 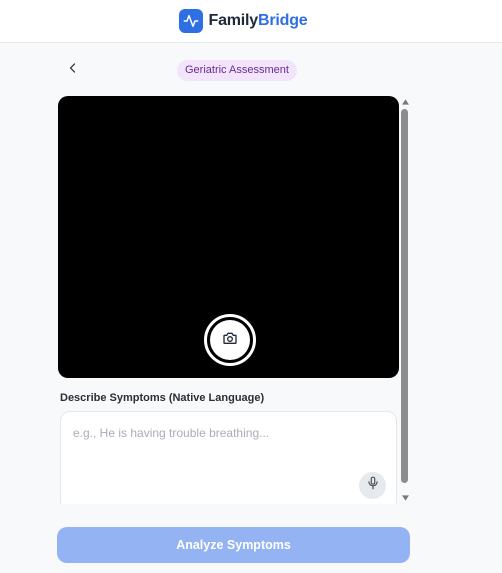 I want to click on brand-logo: FamilyBridge, so click(x=243, y=21).